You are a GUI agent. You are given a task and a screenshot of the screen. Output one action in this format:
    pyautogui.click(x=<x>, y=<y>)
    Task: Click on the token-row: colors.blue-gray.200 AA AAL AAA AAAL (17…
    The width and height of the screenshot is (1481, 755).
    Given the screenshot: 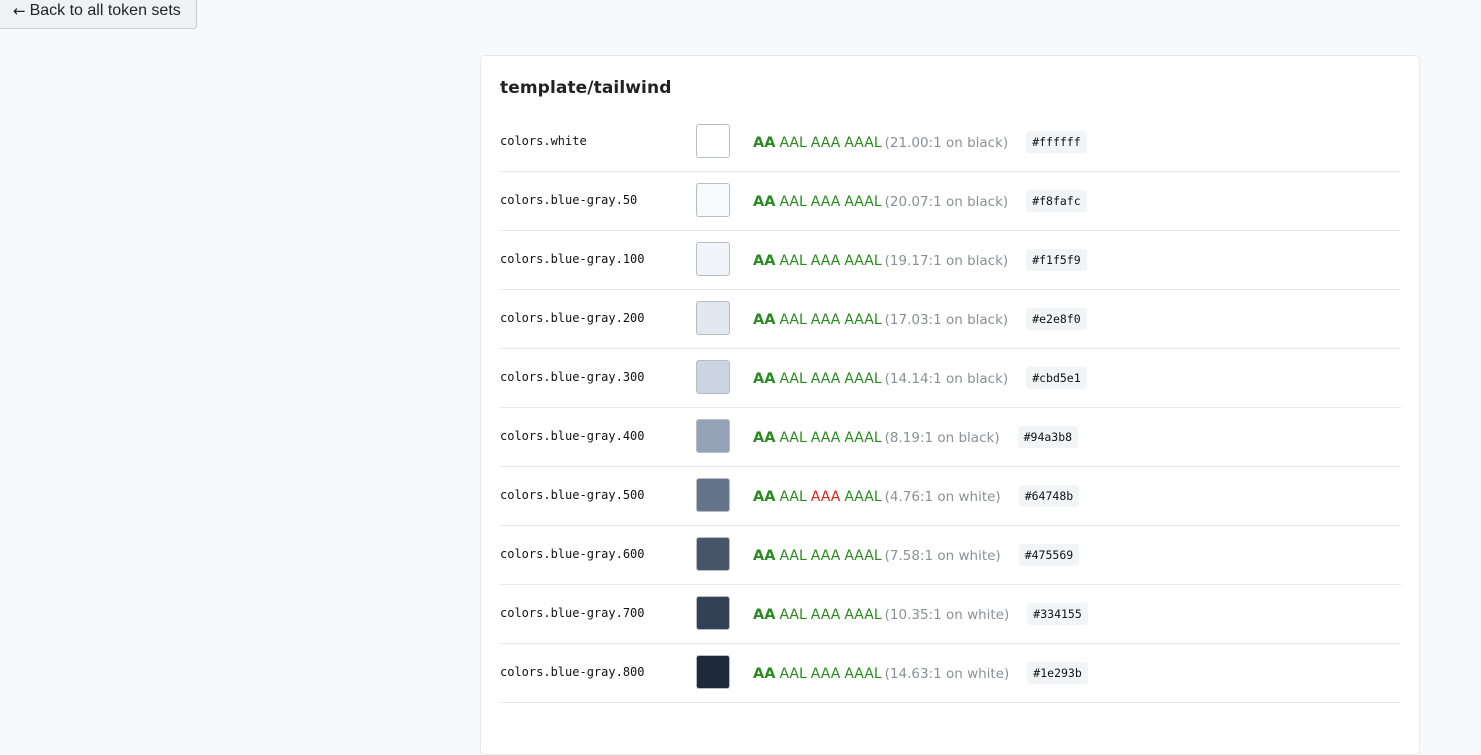 What is the action you would take?
    pyautogui.click(x=950, y=319)
    